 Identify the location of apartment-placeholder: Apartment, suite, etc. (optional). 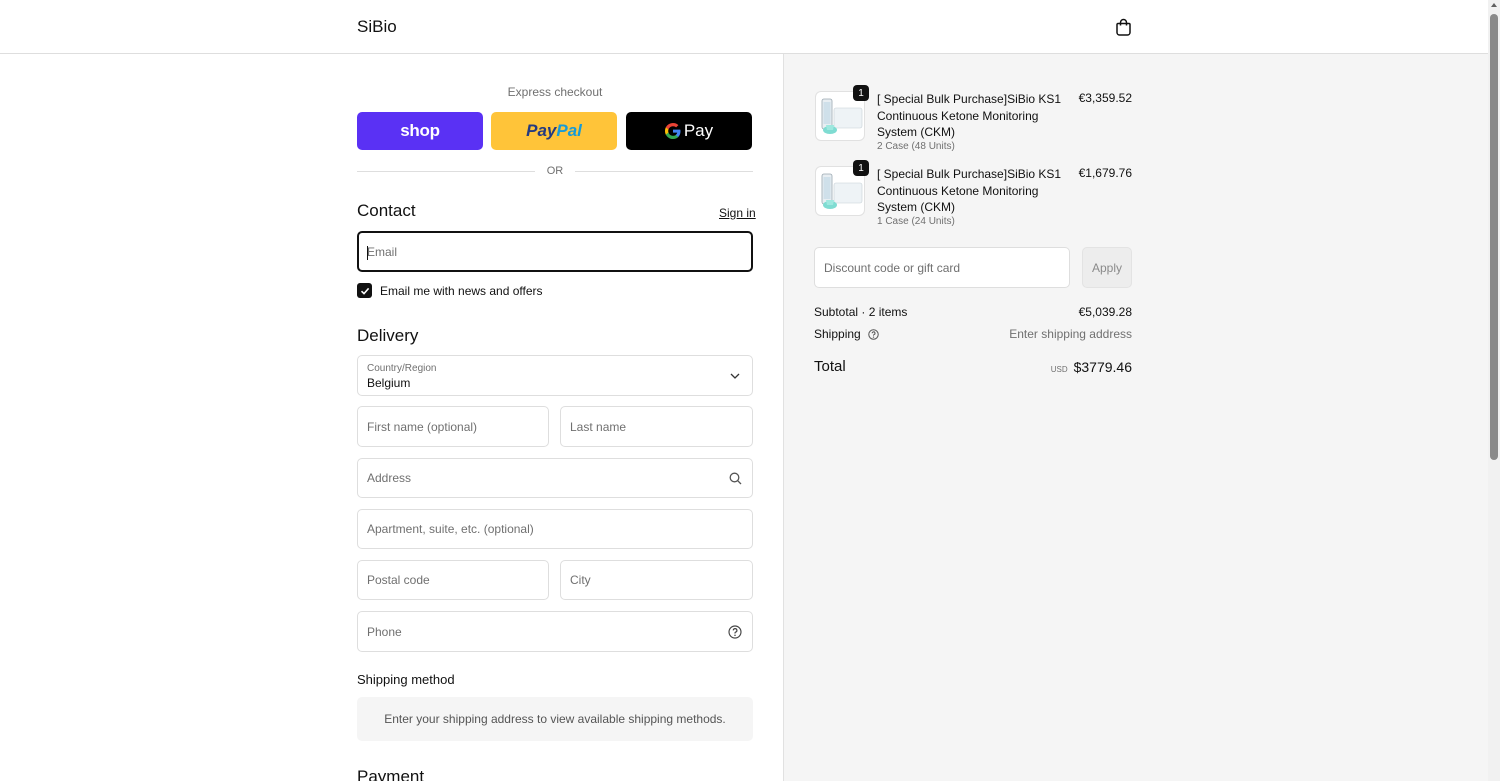
(450, 529).